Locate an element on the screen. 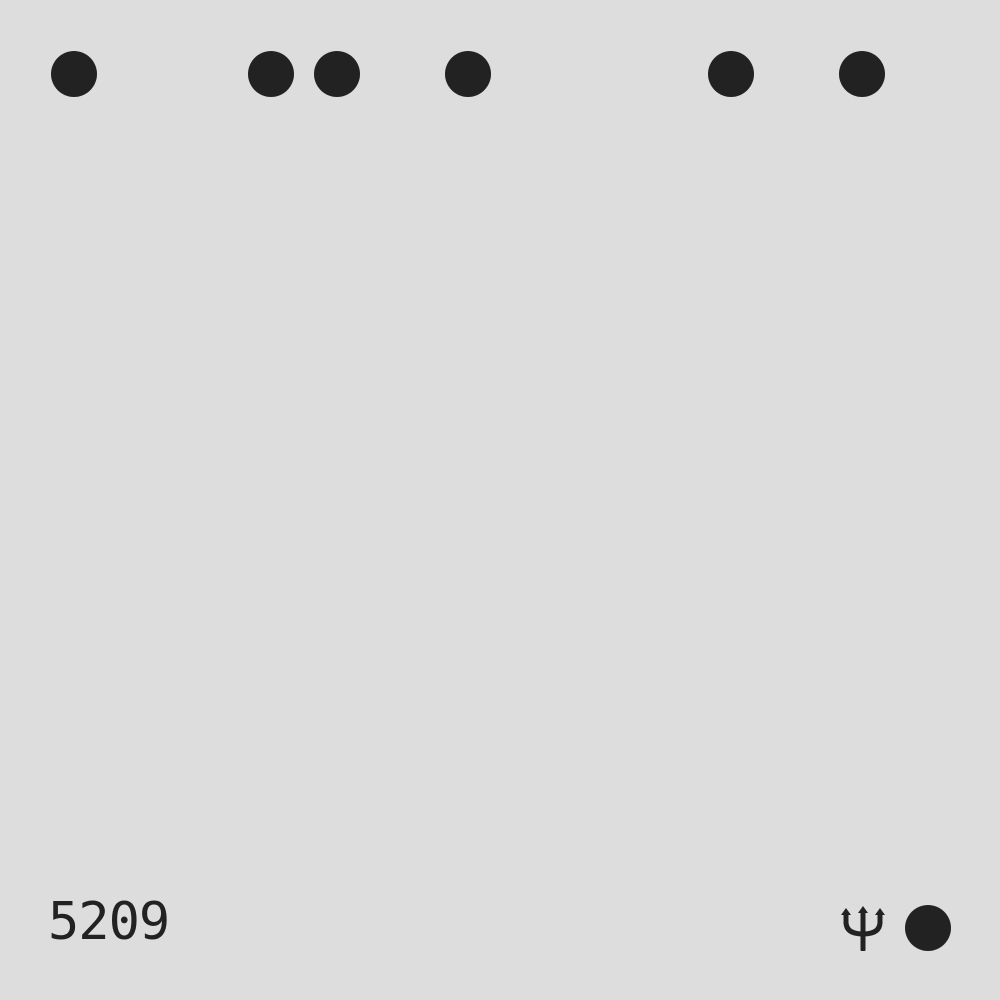  number-label: 5209 is located at coordinates (109, 922).